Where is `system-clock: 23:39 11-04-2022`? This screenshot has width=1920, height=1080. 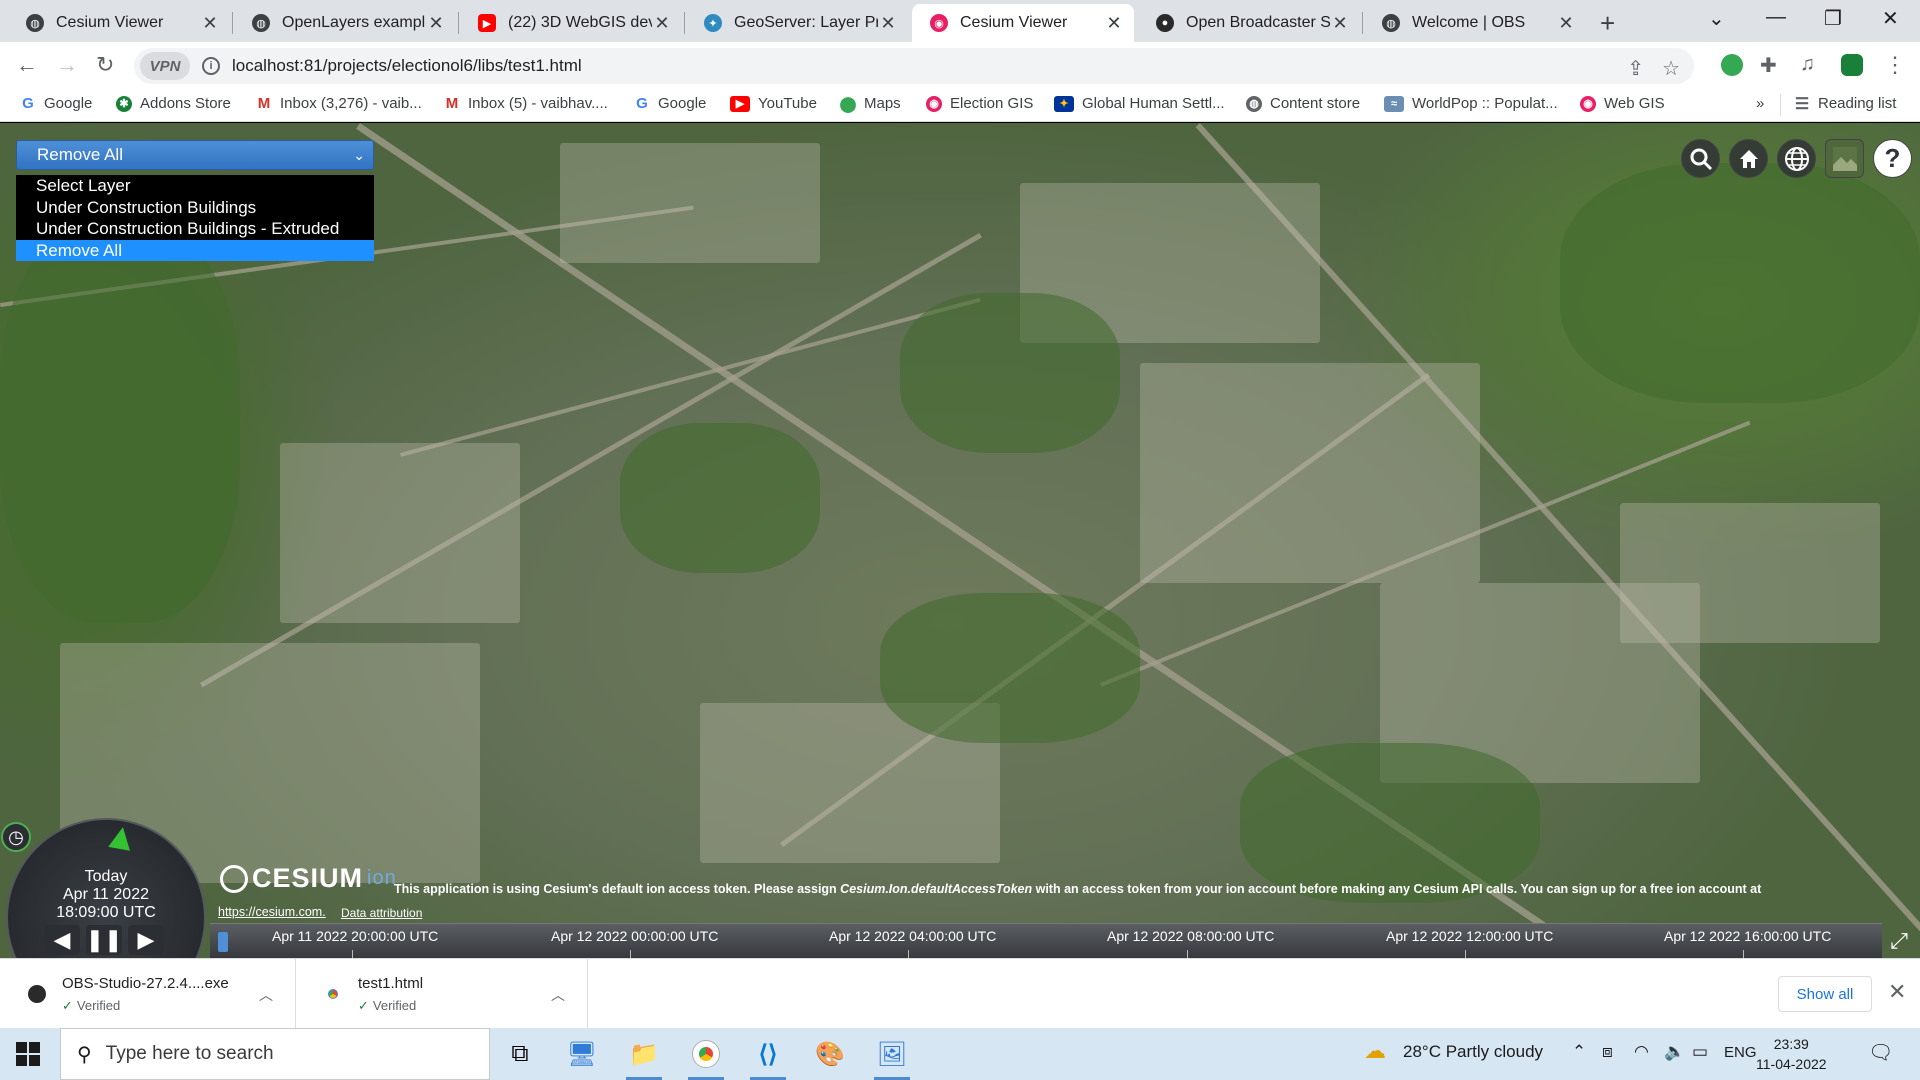
system-clock: 23:39 11-04-2022 is located at coordinates (1791, 1054).